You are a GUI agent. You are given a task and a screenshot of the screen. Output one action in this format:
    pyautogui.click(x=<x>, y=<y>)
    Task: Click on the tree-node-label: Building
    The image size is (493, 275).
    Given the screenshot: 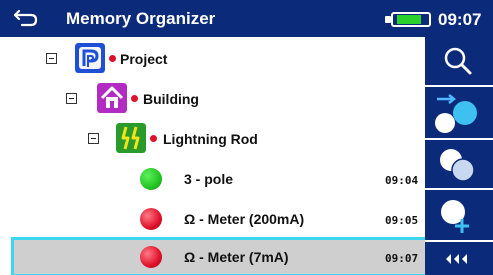 What is the action you would take?
    pyautogui.click(x=171, y=99)
    